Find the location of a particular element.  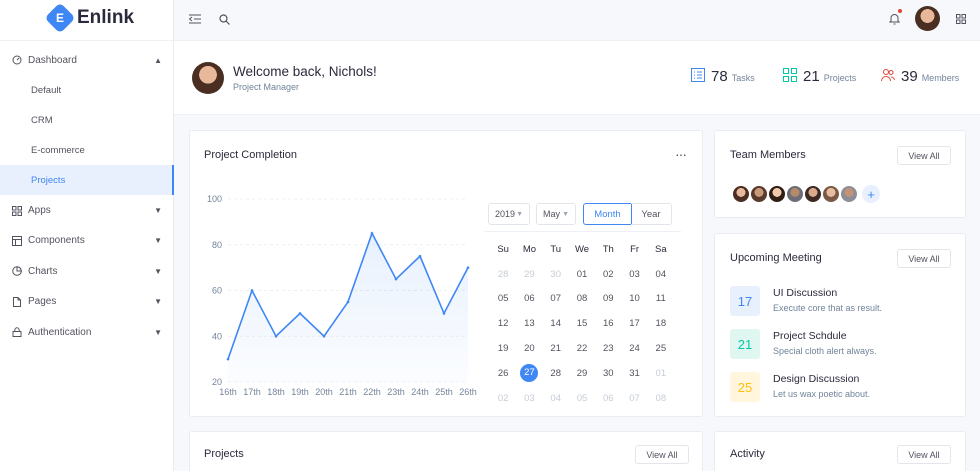

calendar-week-row: 28 29 30 01 02 03 04 is located at coordinates (582, 274).